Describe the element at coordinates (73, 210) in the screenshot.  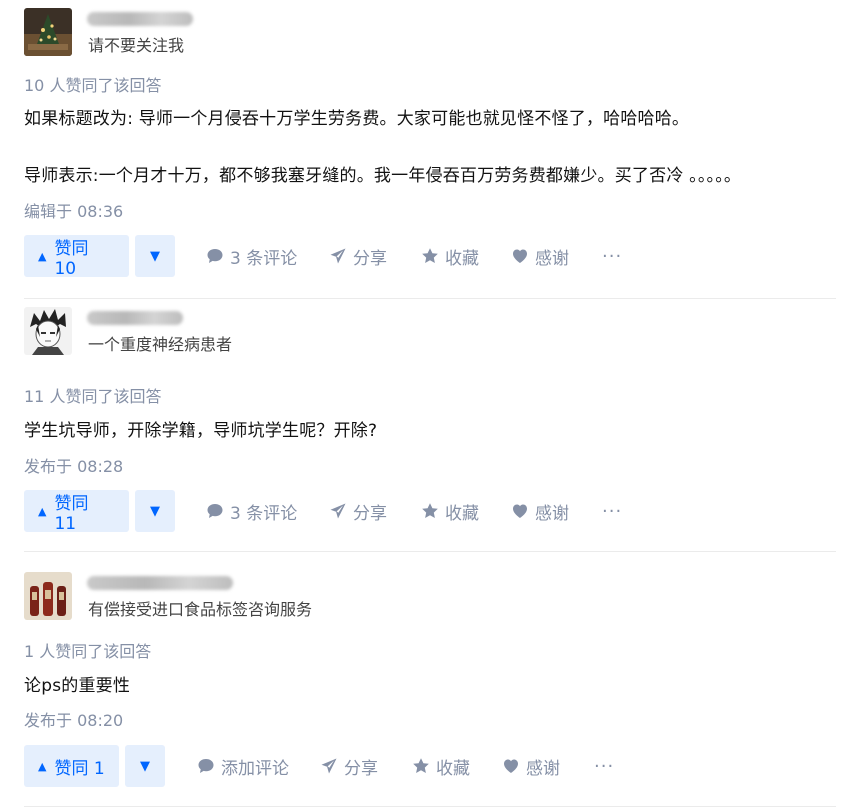
I see `answer-time: 编辑于 08:36` at that location.